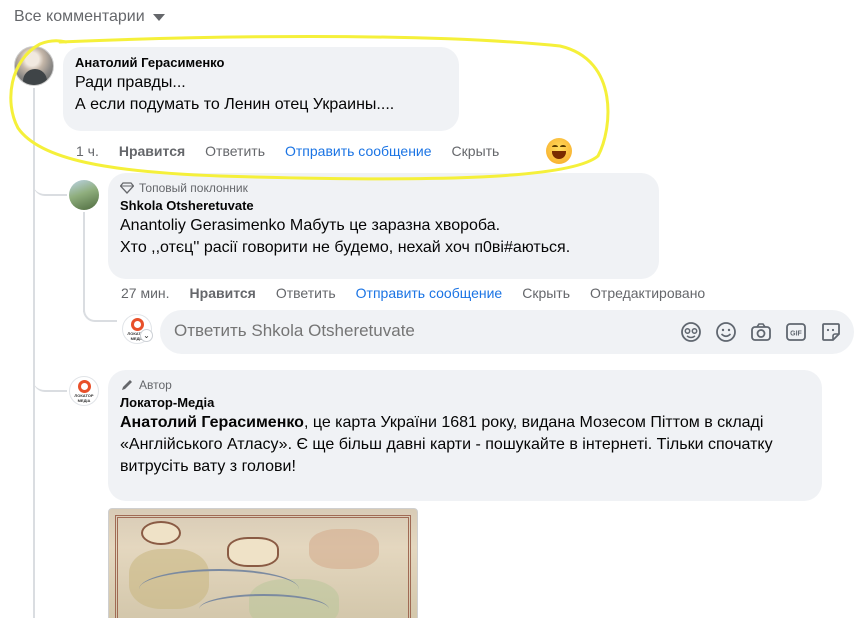 This screenshot has width=868, height=618. What do you see at coordinates (84, 262) in the screenshot?
I see `thread-line-sub` at bounding box center [84, 262].